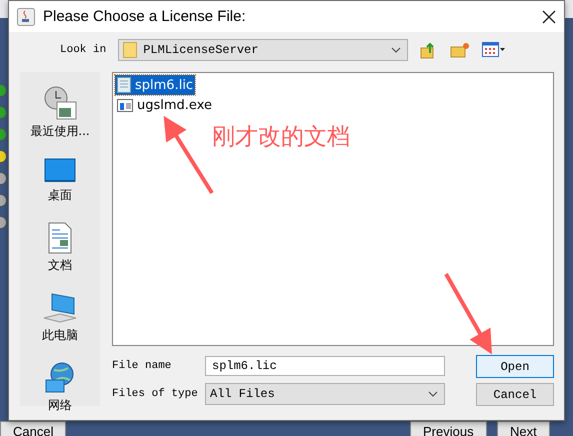 The height and width of the screenshot is (436, 573). Describe the element at coordinates (325, 394) in the screenshot. I see `file-type-dropdown: All Files` at that location.